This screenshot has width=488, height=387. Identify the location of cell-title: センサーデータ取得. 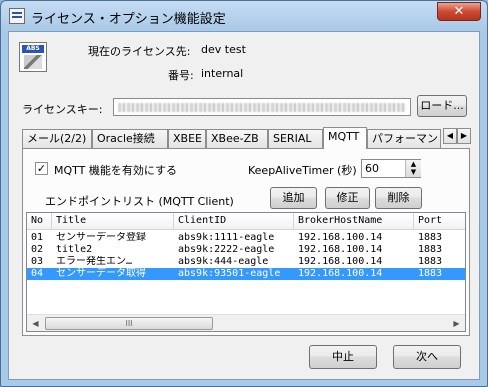
(101, 273).